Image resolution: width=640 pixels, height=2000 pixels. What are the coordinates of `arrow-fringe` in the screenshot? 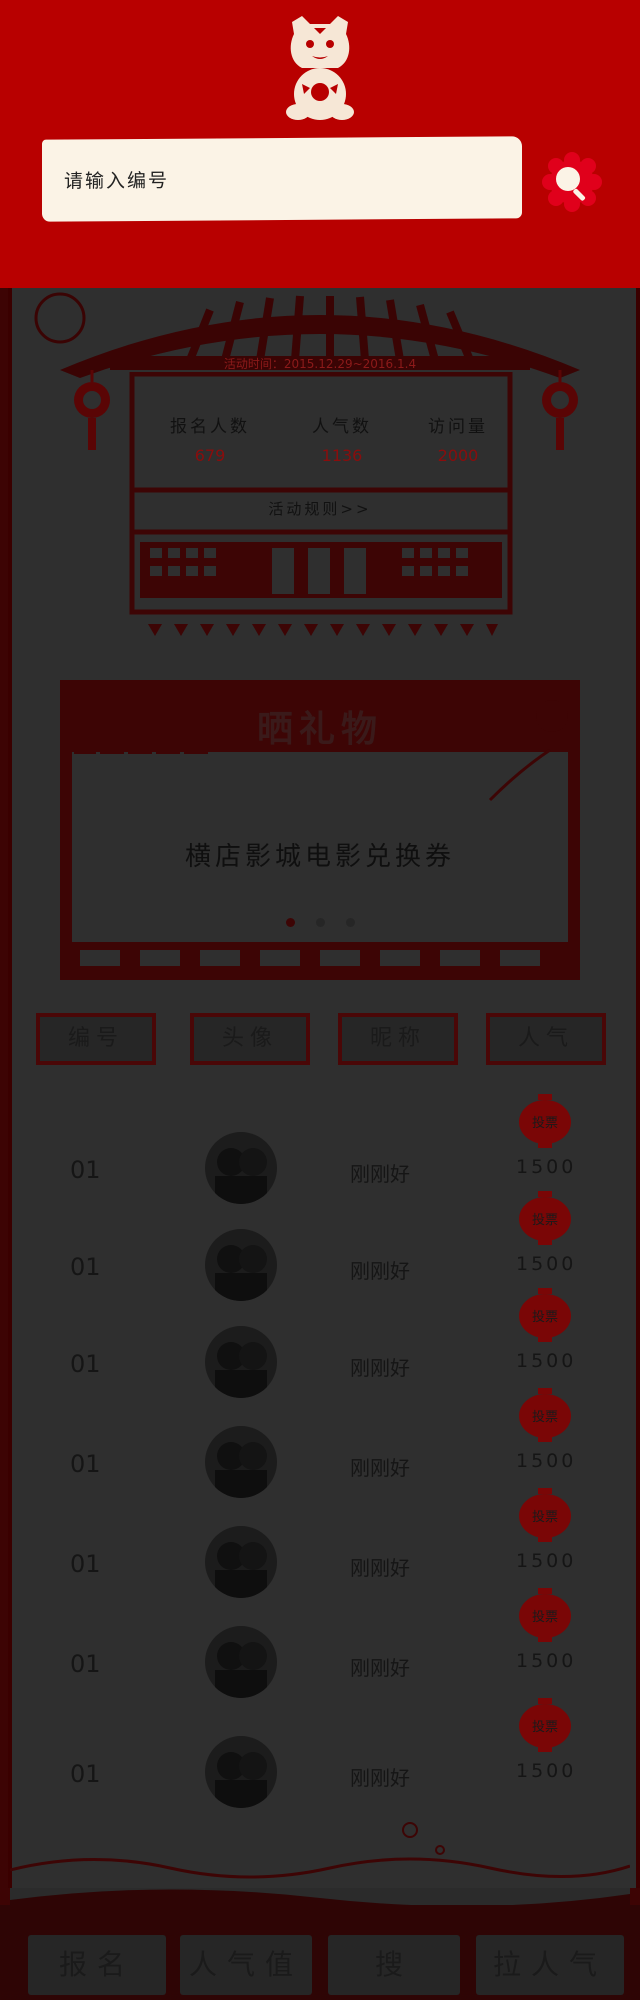 It's located at (323, 630).